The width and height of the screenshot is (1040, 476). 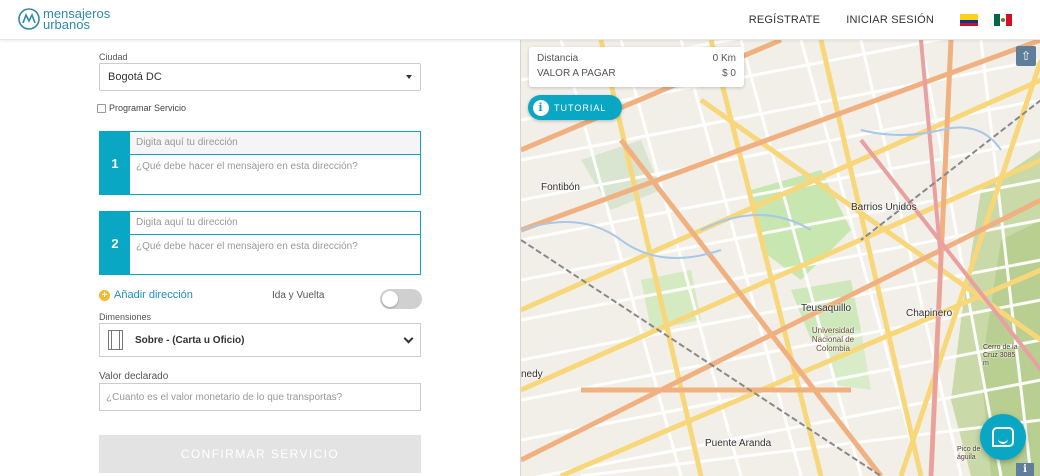 I want to click on place-label: Barrios Unidos, so click(x=884, y=207).